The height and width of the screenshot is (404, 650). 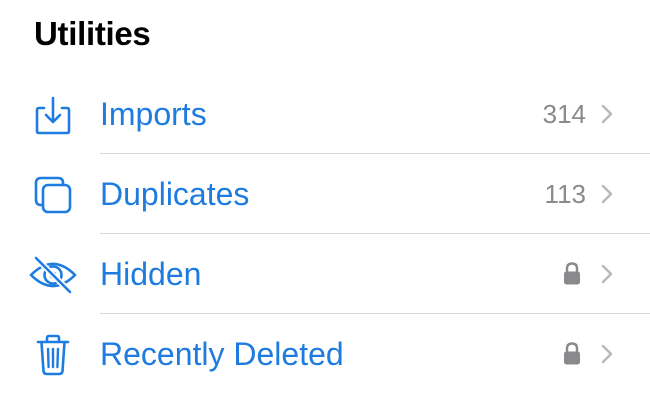 I want to click on item-count: 314, so click(x=564, y=114).